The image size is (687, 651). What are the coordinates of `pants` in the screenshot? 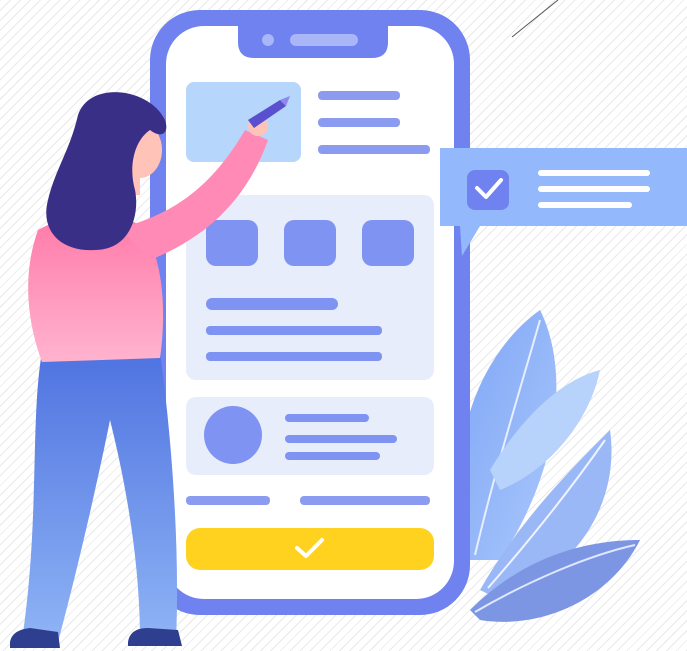 It's located at (100, 497).